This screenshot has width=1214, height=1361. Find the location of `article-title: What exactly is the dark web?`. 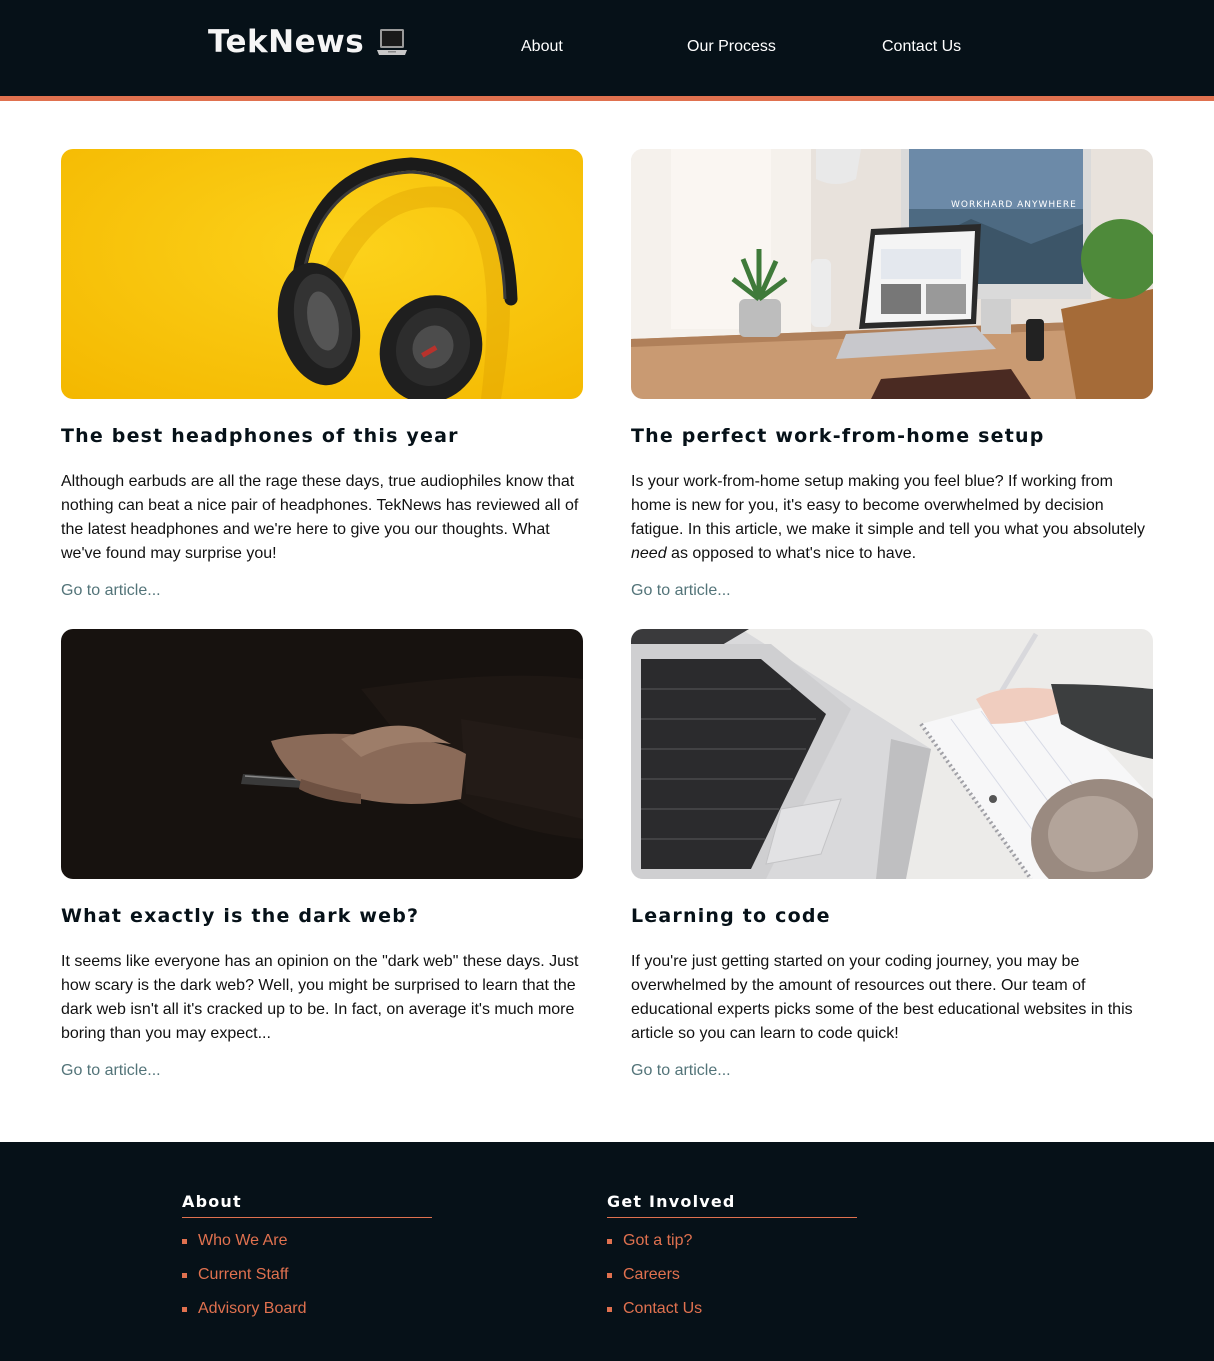

article-title: What exactly is the dark web? is located at coordinates (240, 916).